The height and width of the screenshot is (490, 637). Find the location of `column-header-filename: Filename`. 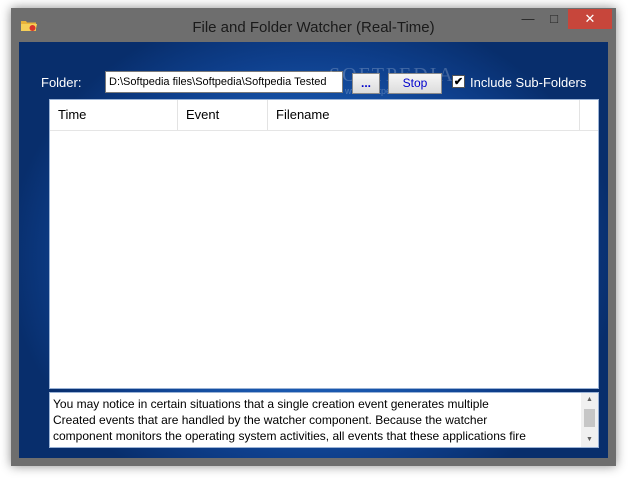

column-header-filename: Filename is located at coordinates (424, 115).